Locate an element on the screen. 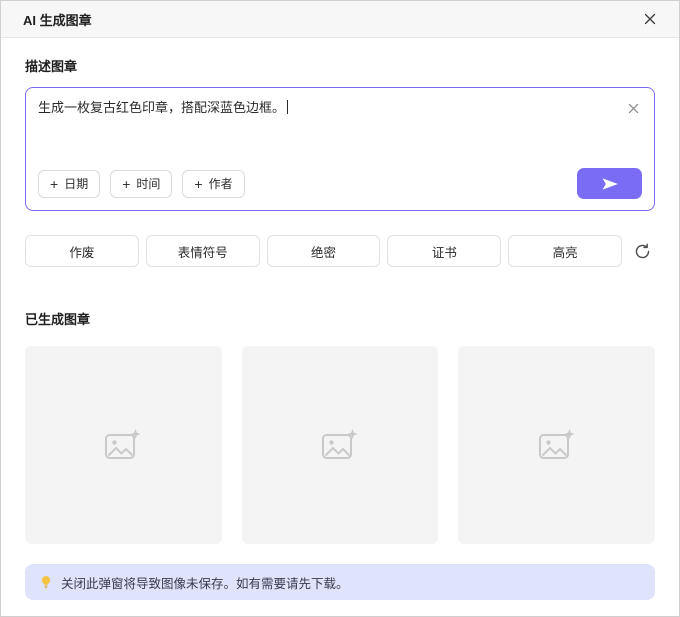 The image size is (680, 617). add-author-chip: + 作者 is located at coordinates (213, 183).